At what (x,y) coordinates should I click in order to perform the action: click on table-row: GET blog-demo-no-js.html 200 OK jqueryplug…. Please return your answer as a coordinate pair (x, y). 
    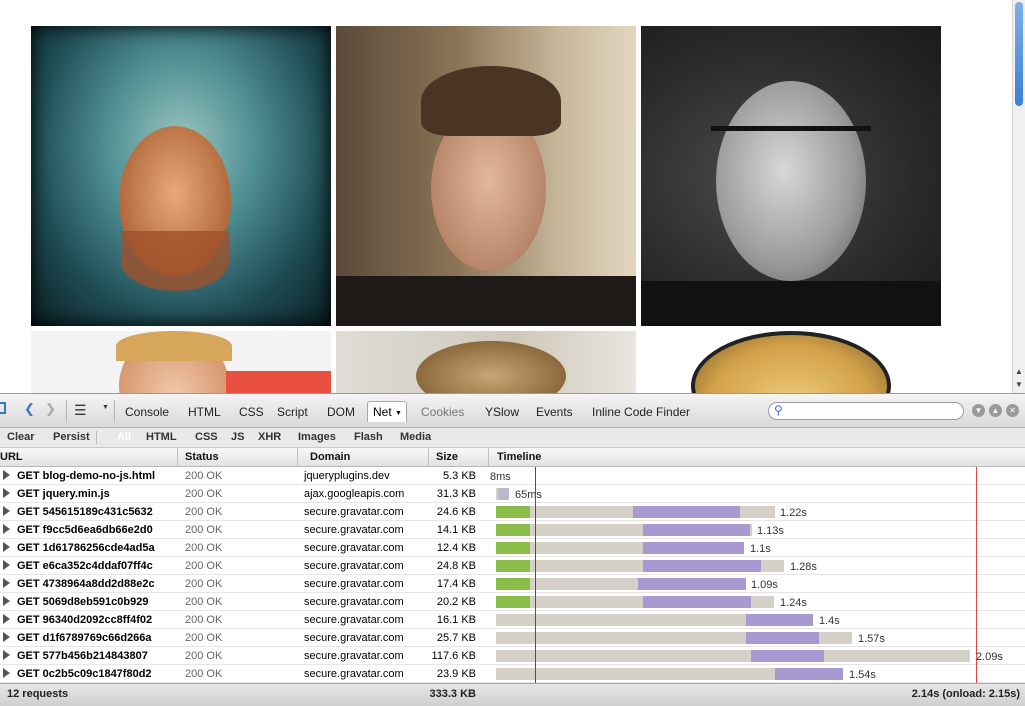
    Looking at the image, I should click on (512, 476).